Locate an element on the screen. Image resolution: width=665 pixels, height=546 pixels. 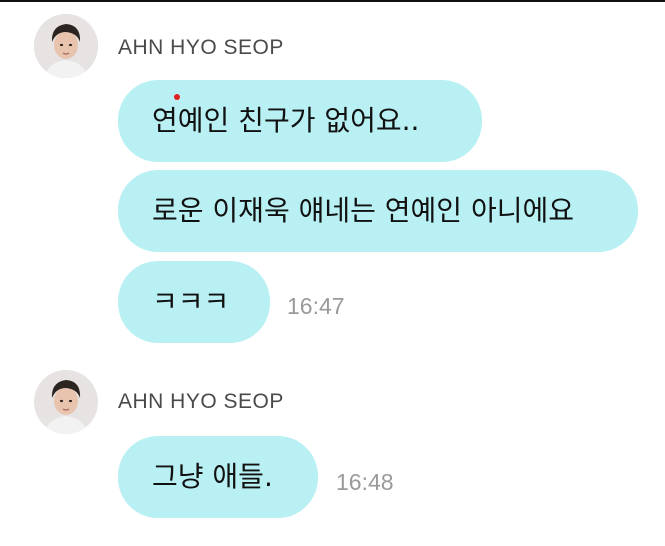
message-timestamp: 16:47 is located at coordinates (316, 306).